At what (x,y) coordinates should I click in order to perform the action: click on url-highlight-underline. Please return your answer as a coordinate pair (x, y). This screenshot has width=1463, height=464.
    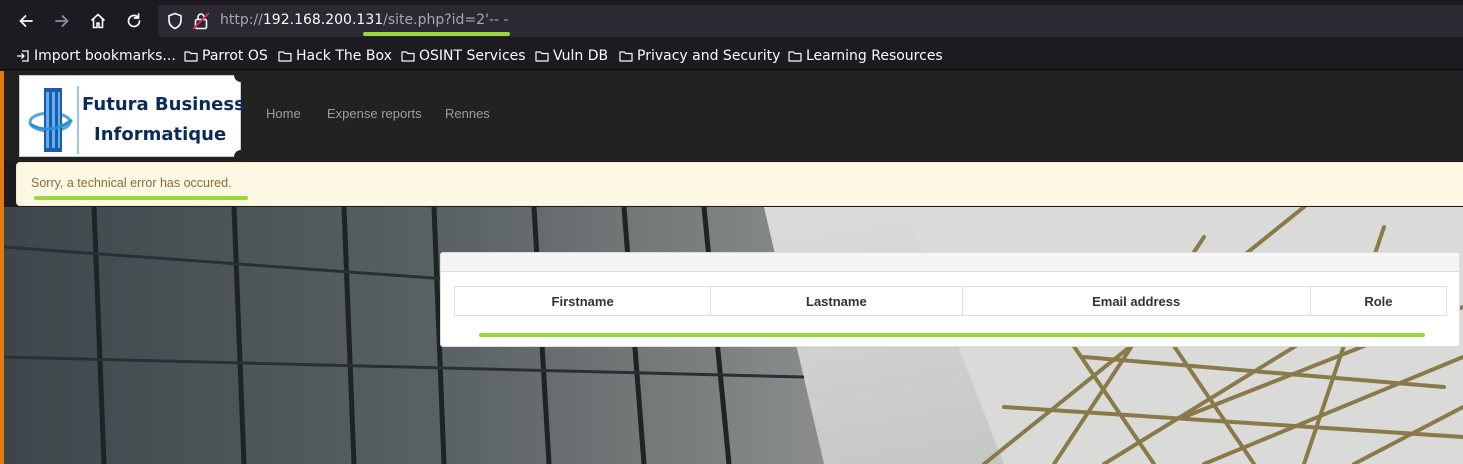
    Looking at the image, I should click on (436, 34).